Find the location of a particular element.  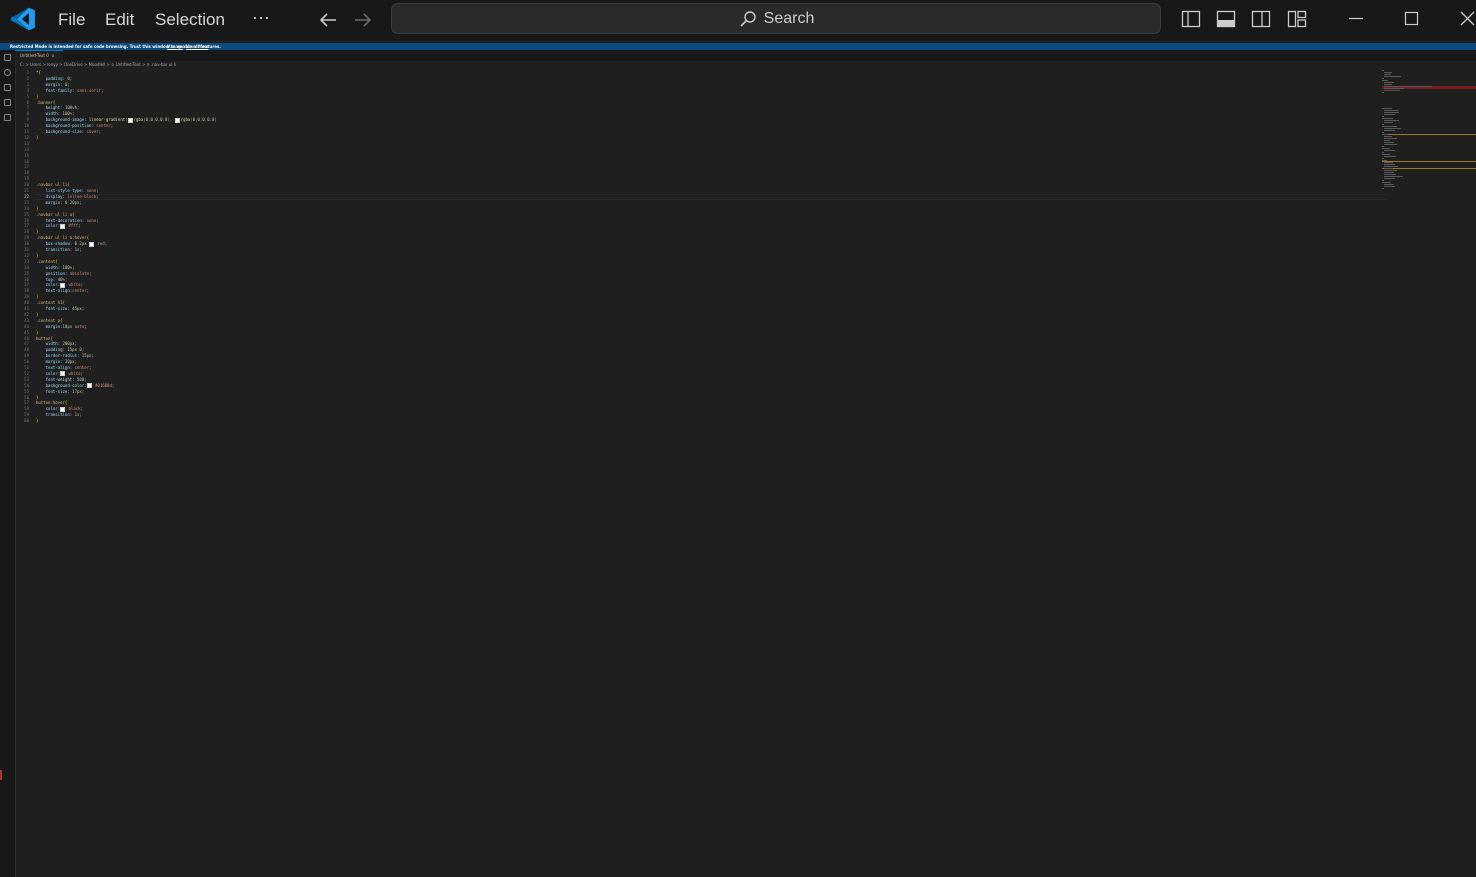

extensions-icon is located at coordinates (7, 117).